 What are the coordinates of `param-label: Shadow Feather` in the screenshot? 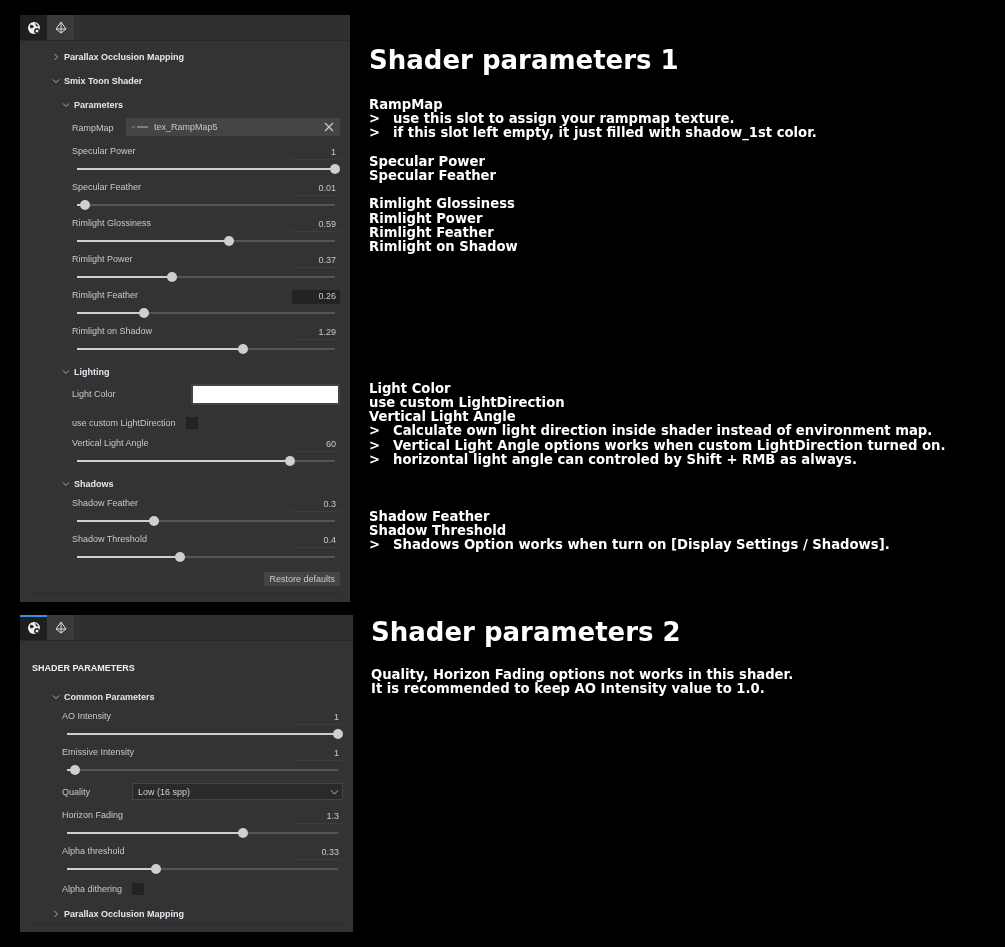 It's located at (105, 503).